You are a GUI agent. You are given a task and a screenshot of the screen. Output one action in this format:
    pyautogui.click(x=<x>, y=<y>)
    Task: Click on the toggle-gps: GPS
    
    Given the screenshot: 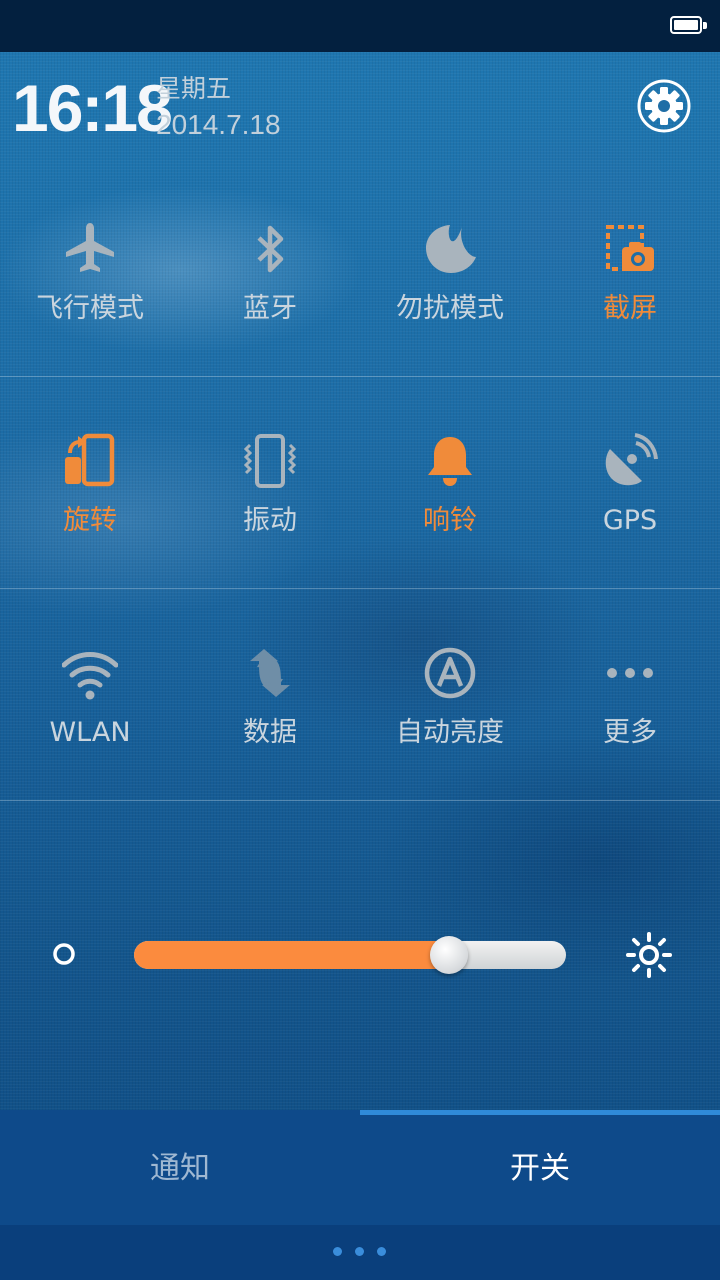 What is the action you would take?
    pyautogui.click(x=630, y=482)
    